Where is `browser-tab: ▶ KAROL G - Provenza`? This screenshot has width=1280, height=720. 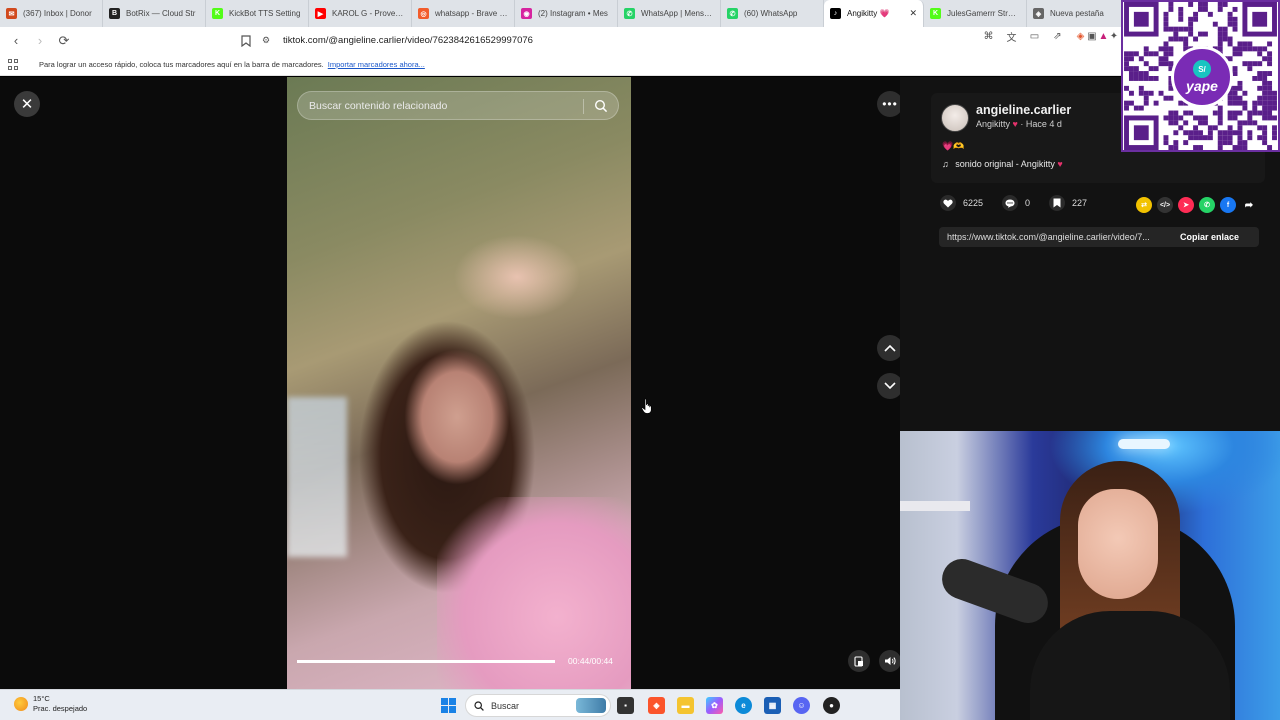
browser-tab: ▶ KAROL G - Provenza is located at coordinates (360, 13).